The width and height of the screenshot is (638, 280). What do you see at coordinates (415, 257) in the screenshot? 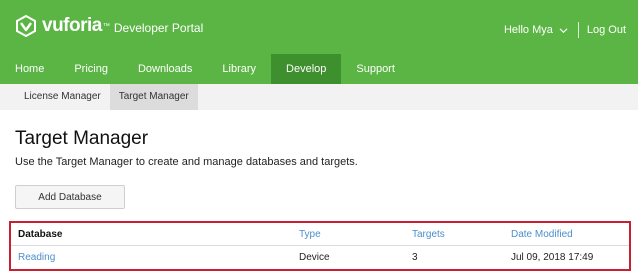
I see `database-target-count: 3` at bounding box center [415, 257].